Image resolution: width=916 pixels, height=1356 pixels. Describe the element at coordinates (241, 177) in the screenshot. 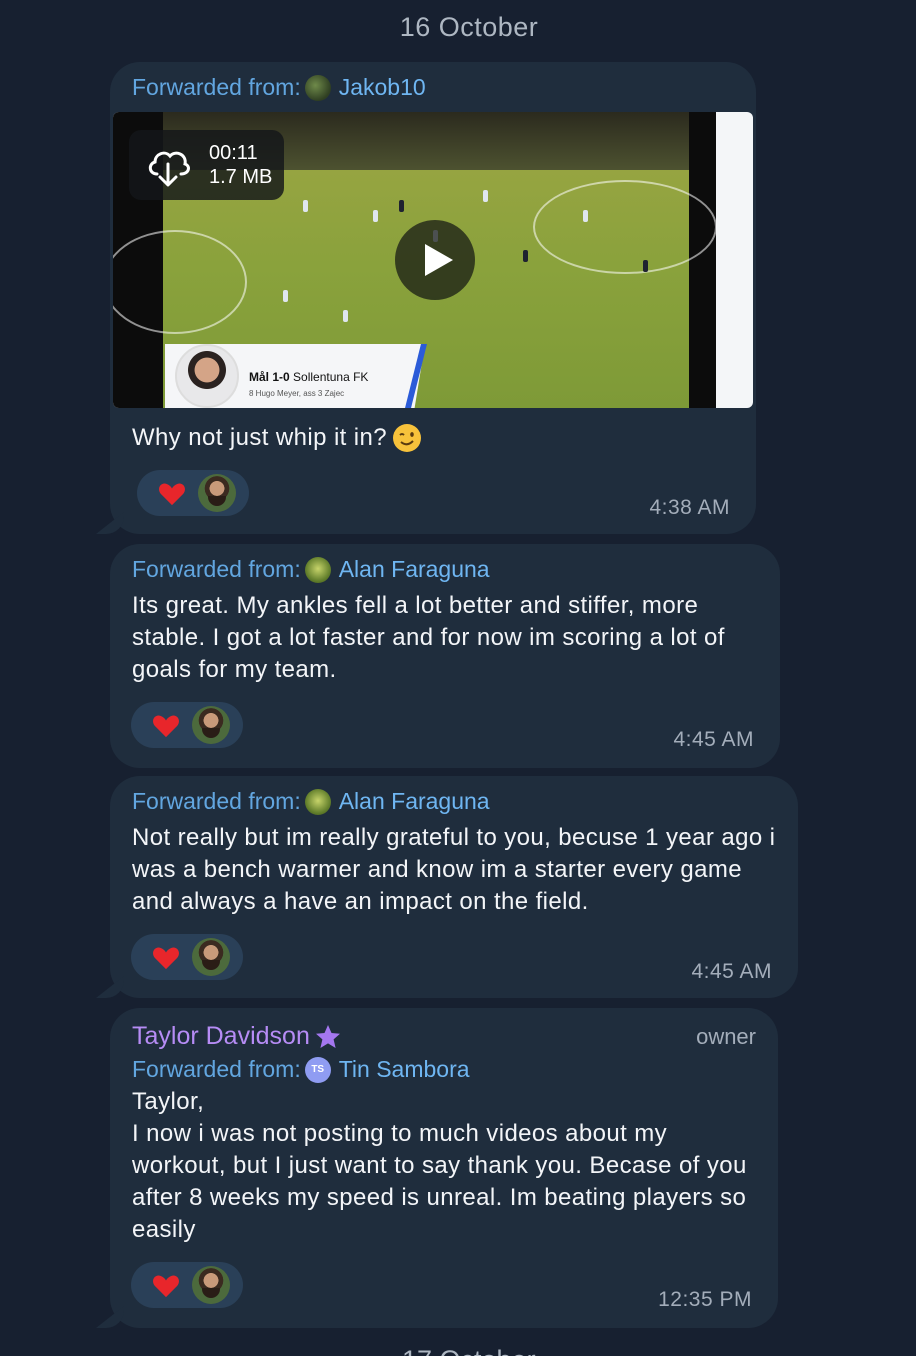

I see `video-size: 1.7 MB` at that location.